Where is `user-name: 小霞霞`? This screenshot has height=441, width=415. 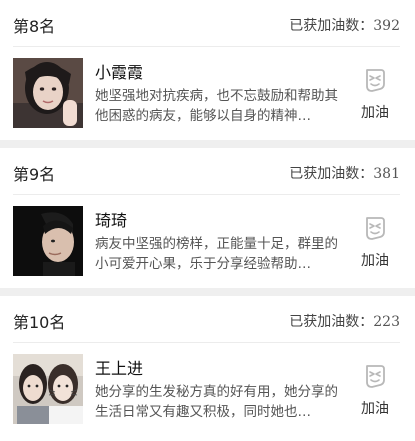
user-name: 小霞霞 is located at coordinates (119, 71).